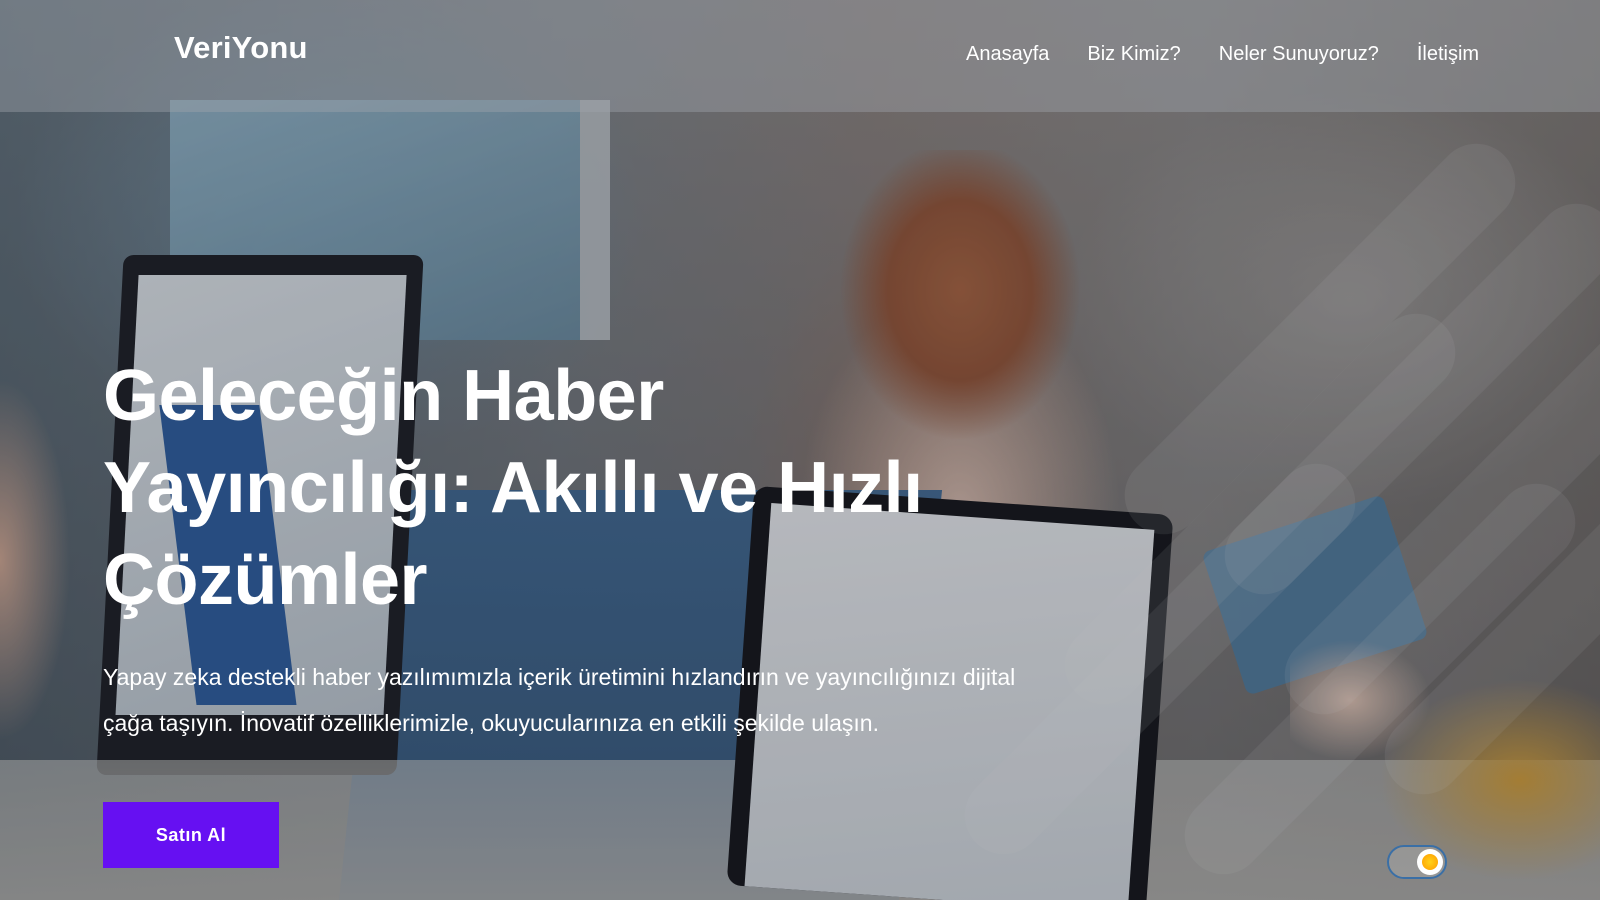  Describe the element at coordinates (191, 835) in the screenshot. I see `buy-button: Satın Al` at that location.